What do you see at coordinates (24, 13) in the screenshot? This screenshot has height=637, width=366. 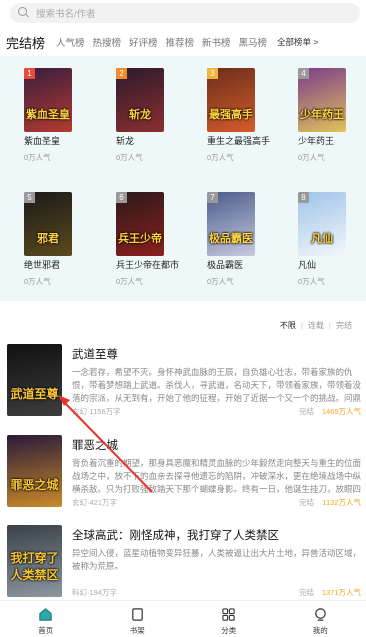 I see `search-icon` at bounding box center [24, 13].